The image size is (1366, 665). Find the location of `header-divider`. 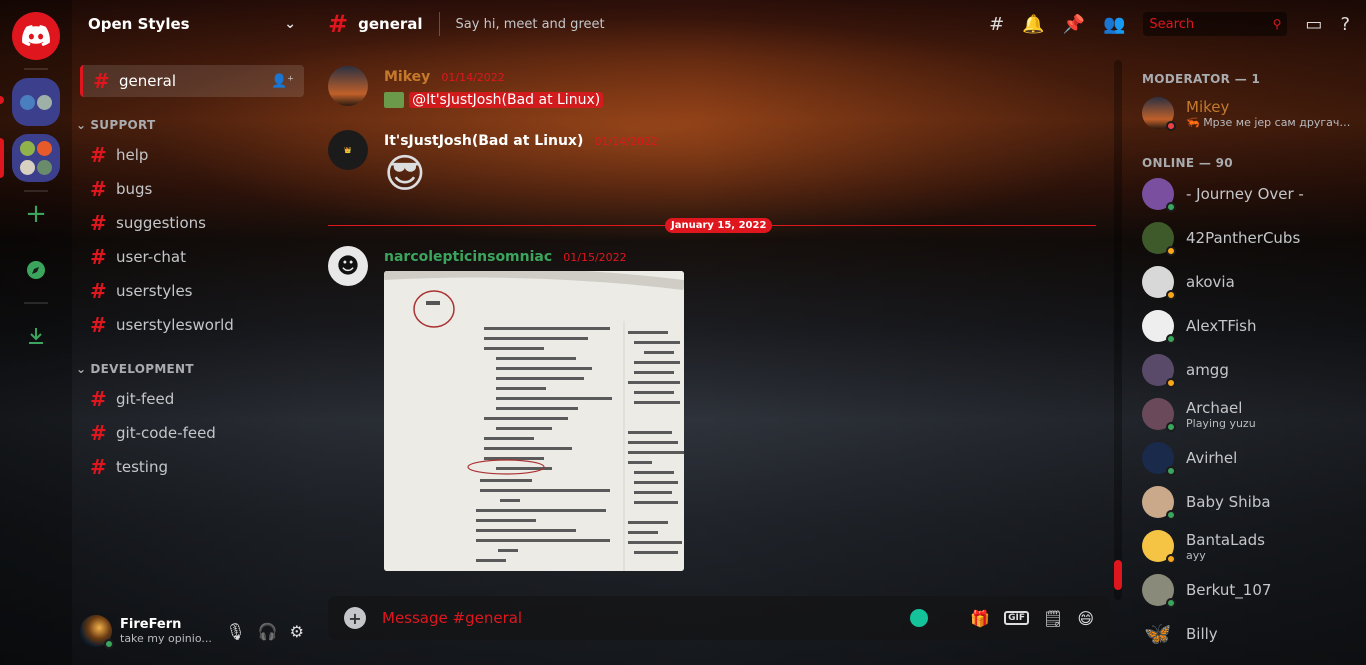

header-divider is located at coordinates (439, 24).